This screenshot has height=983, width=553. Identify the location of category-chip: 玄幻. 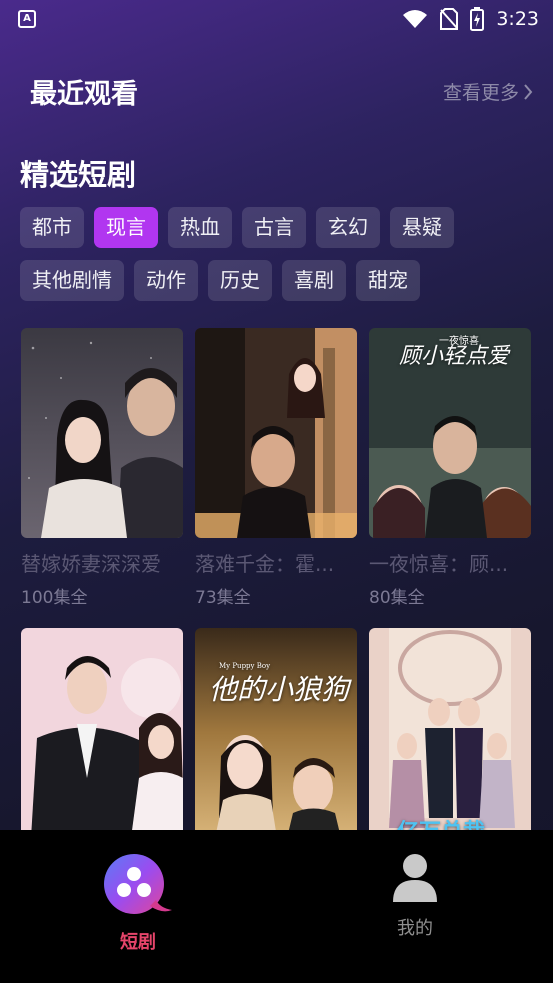
(348, 227).